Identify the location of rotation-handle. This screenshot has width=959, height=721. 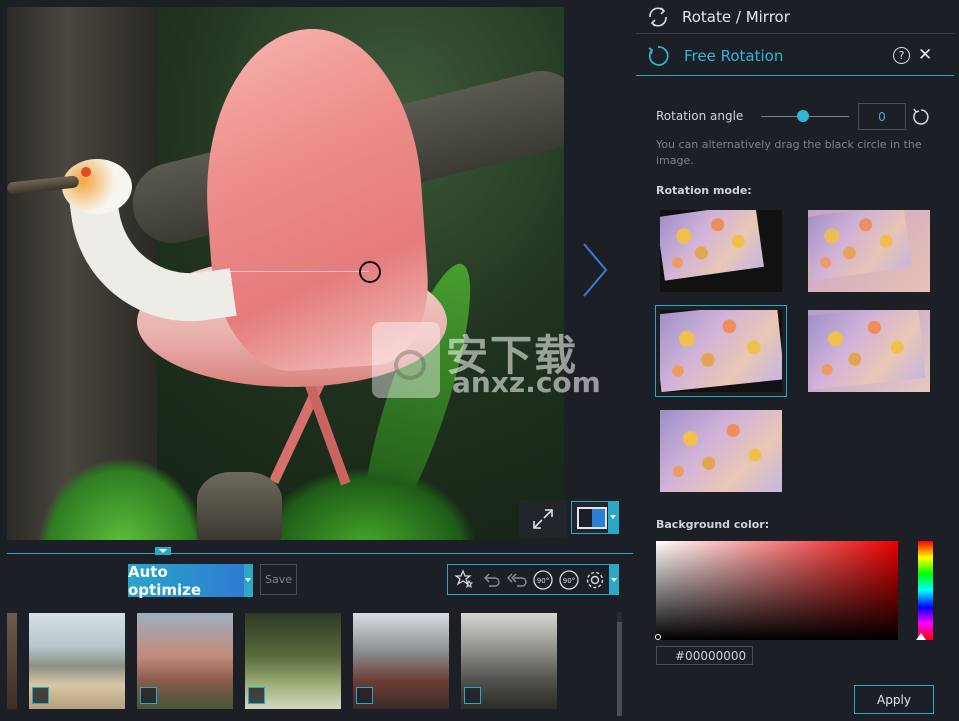
(370, 272).